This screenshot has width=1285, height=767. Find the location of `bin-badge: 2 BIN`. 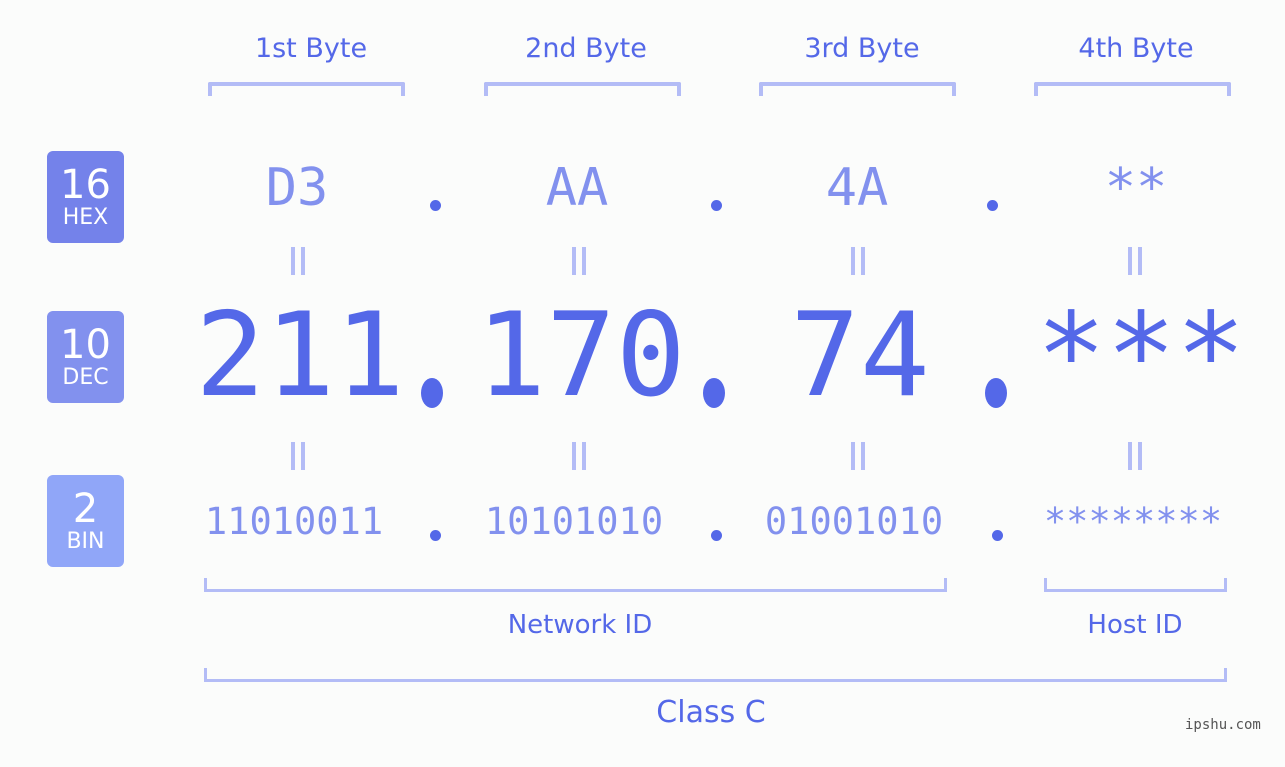

bin-badge: 2 BIN is located at coordinates (85, 521).